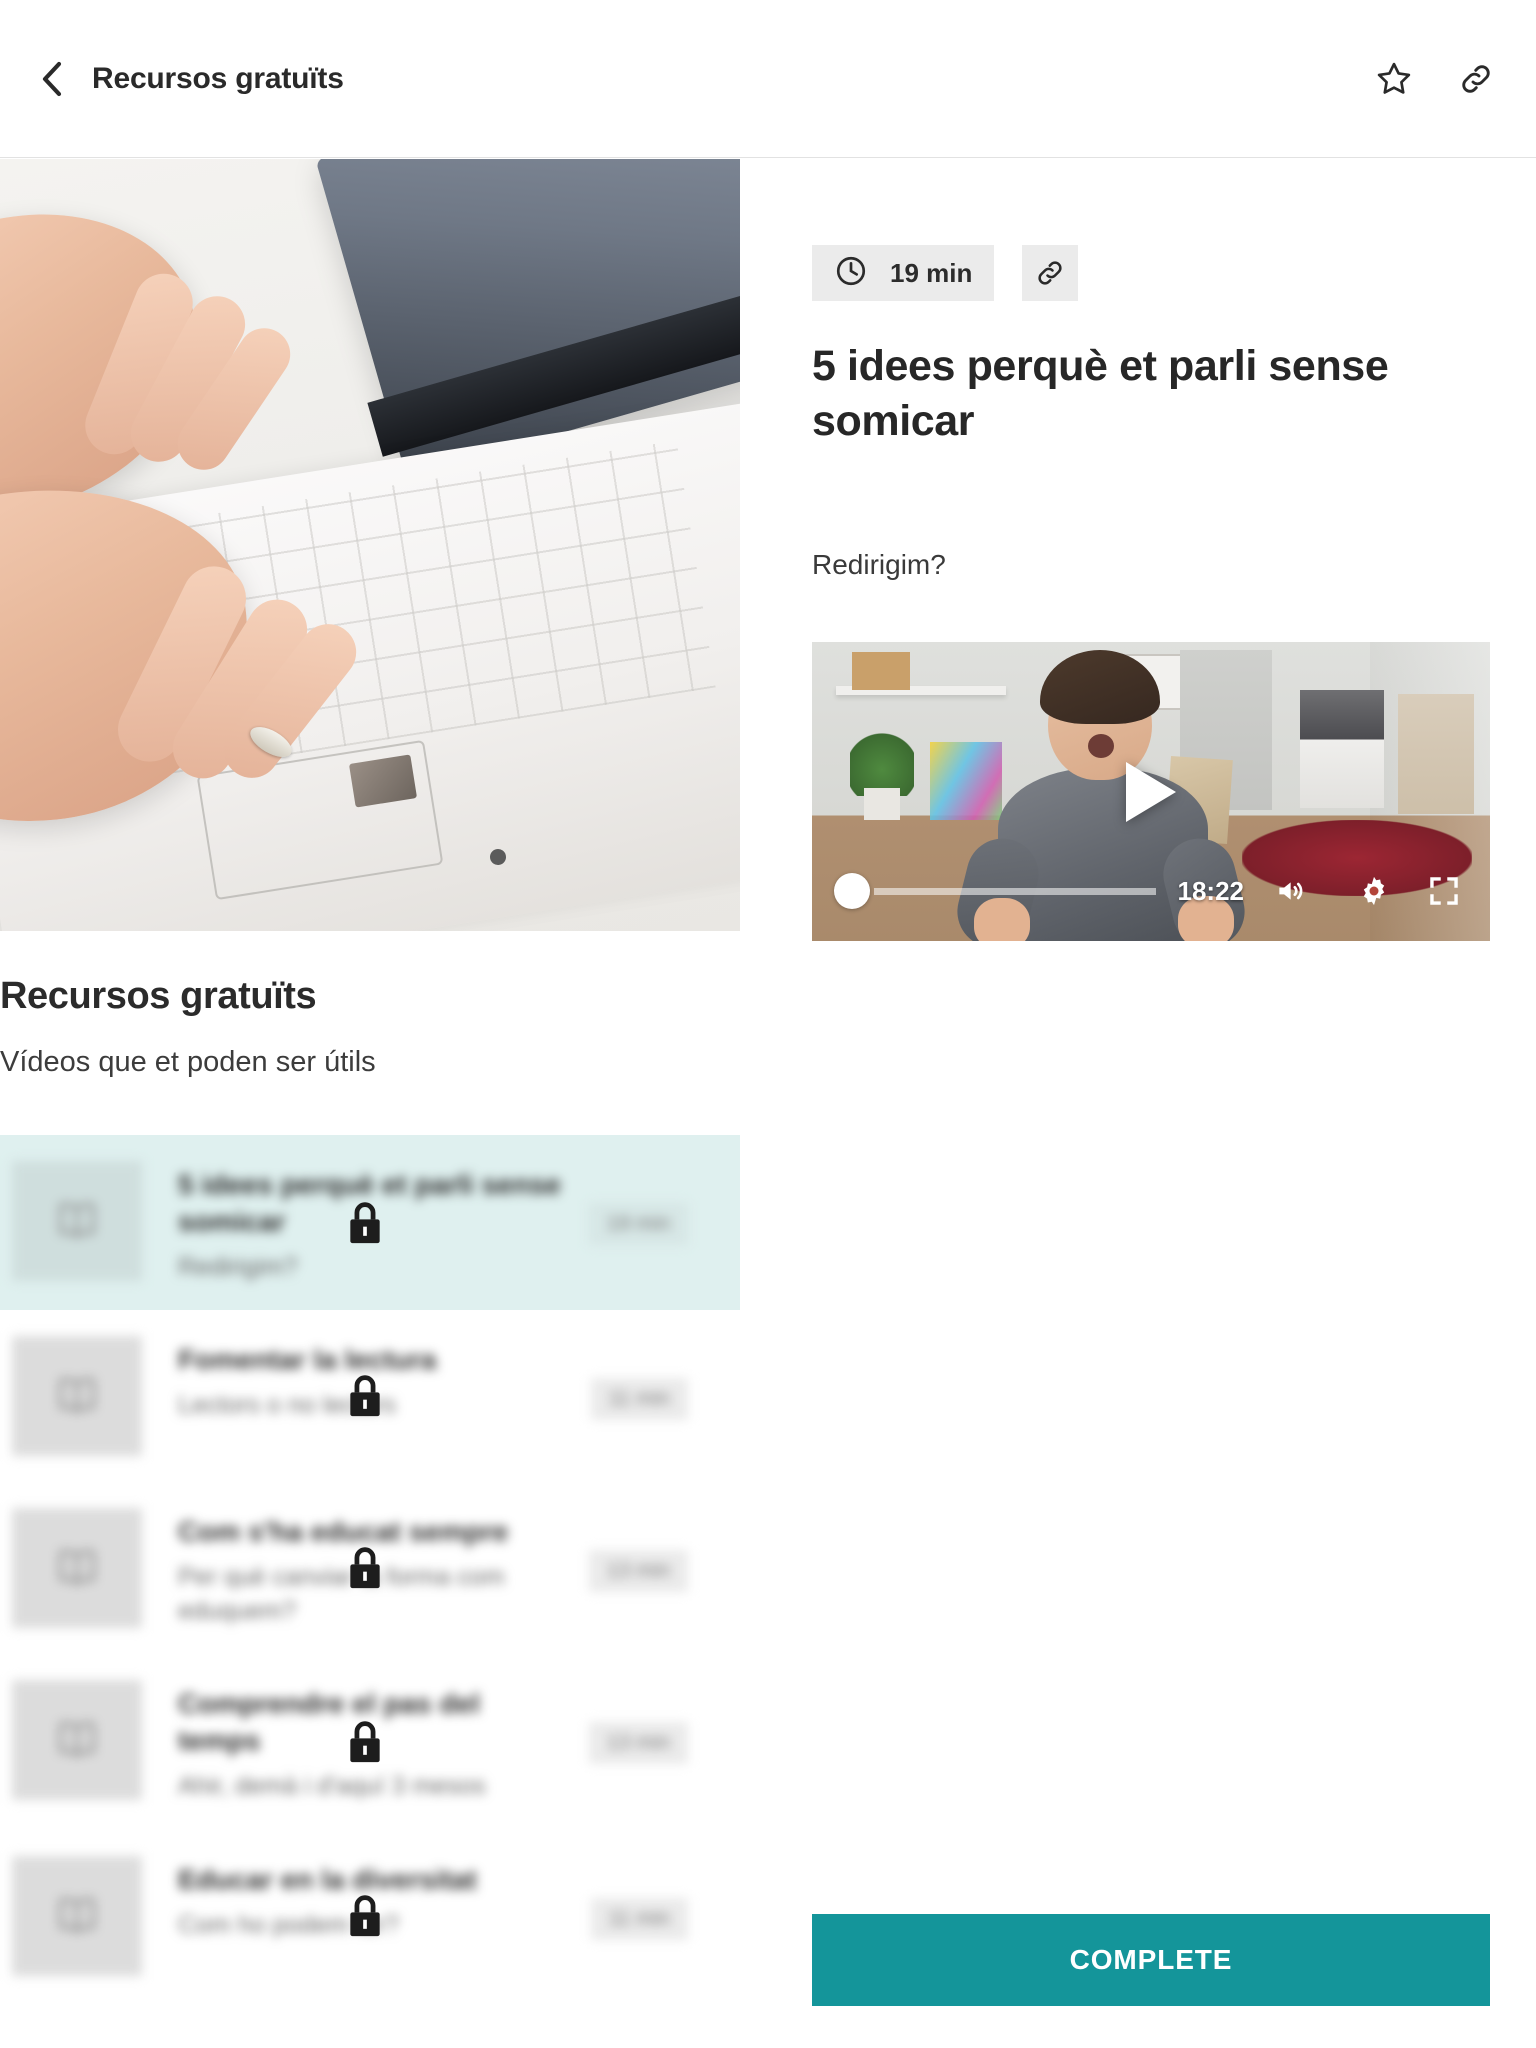  Describe the element at coordinates (1101, 746) in the screenshot. I see `presenter-mouth` at that location.